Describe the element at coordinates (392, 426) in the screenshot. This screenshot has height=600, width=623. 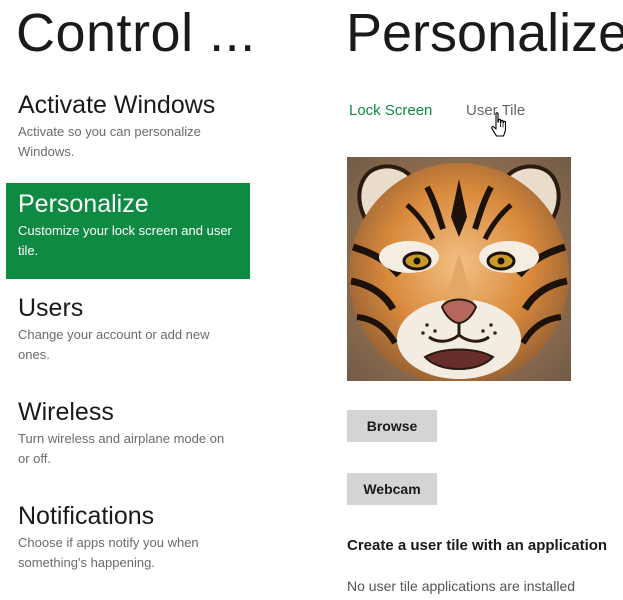
I see `browse-button: Browse` at that location.